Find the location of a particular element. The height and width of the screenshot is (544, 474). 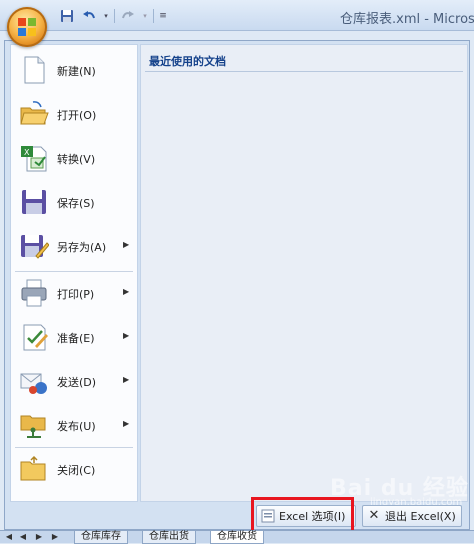

publish-icon is located at coordinates (33, 426).